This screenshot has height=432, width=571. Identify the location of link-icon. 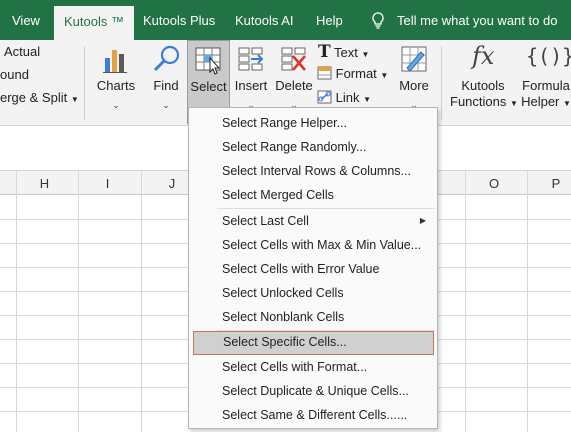
(324, 97).